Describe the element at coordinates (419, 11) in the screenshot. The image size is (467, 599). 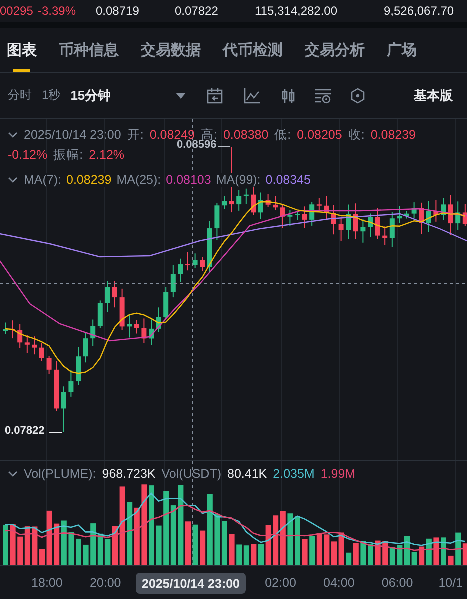
I see `ticker-value: 9,526,067.70` at that location.